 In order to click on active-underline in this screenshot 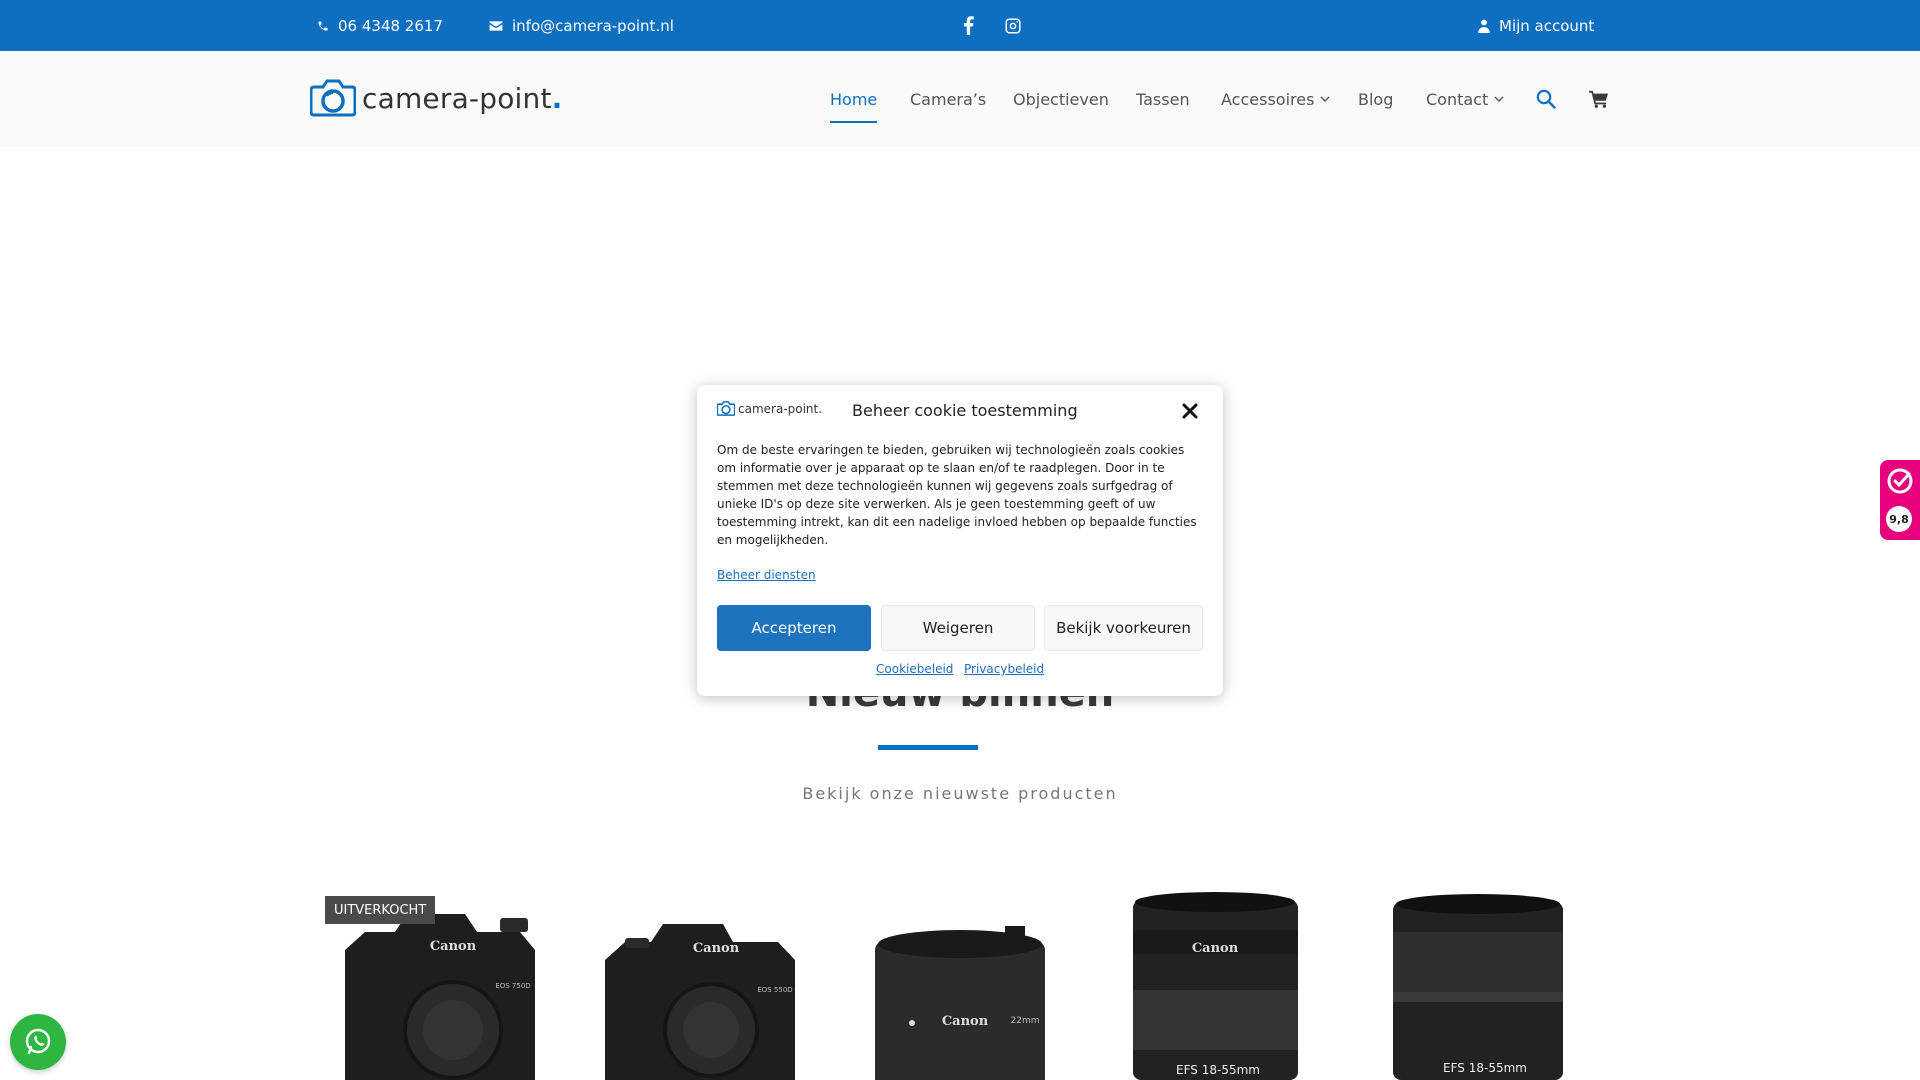, I will do `click(854, 122)`.